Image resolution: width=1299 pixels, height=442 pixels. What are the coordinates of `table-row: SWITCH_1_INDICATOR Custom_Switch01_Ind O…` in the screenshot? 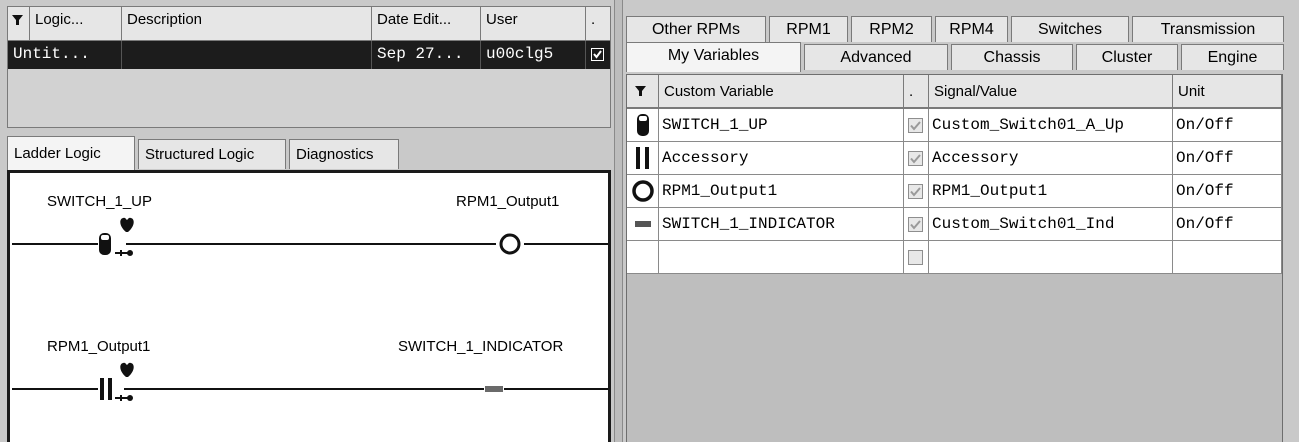 It's located at (954, 224).